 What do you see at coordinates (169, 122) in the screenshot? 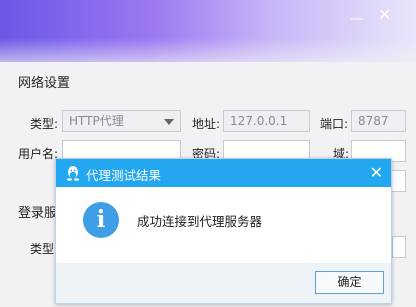
I see `chevron-down-icon` at bounding box center [169, 122].